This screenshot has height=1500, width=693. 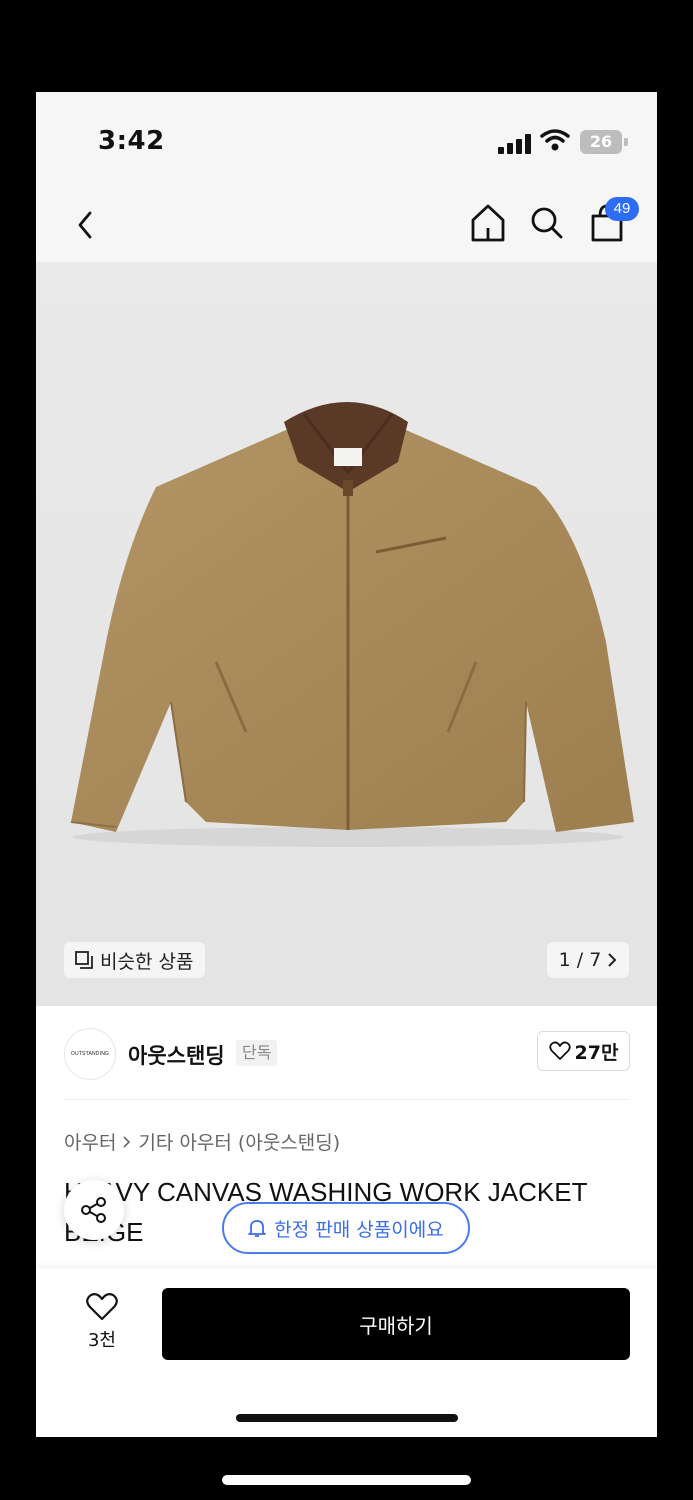 I want to click on brand-logo: OUTSTANDING, so click(x=90, y=1054).